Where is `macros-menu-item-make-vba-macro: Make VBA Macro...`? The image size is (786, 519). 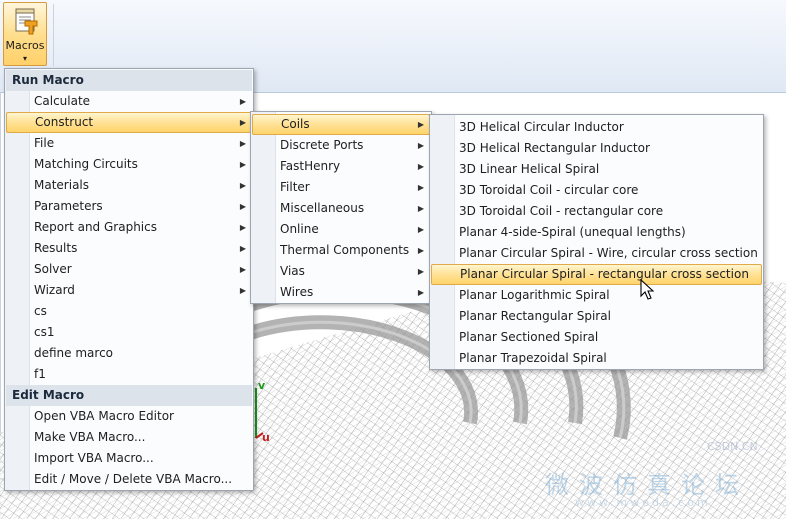 macros-menu-item-make-vba-macro: Make VBA Macro... is located at coordinates (129, 437).